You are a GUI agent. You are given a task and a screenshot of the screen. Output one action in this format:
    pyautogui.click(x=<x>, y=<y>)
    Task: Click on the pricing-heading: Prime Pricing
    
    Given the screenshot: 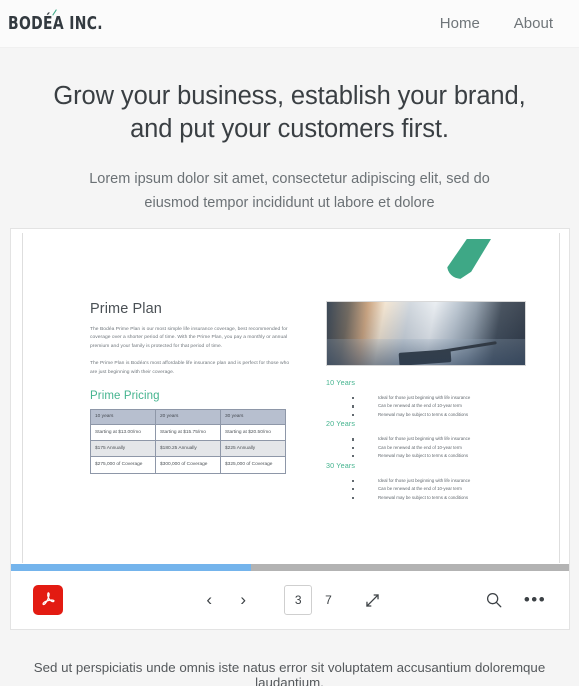 What is the action you would take?
    pyautogui.click(x=125, y=396)
    